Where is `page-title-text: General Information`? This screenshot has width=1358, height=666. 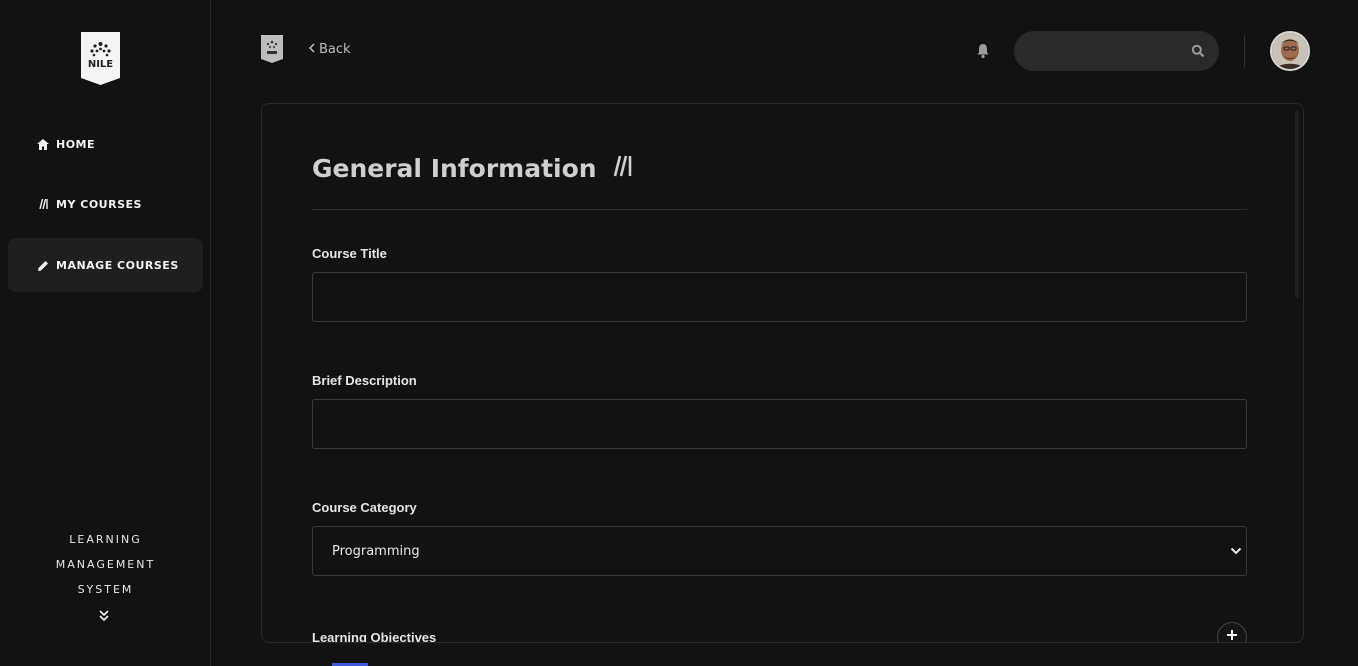 page-title-text: General Information is located at coordinates (454, 168).